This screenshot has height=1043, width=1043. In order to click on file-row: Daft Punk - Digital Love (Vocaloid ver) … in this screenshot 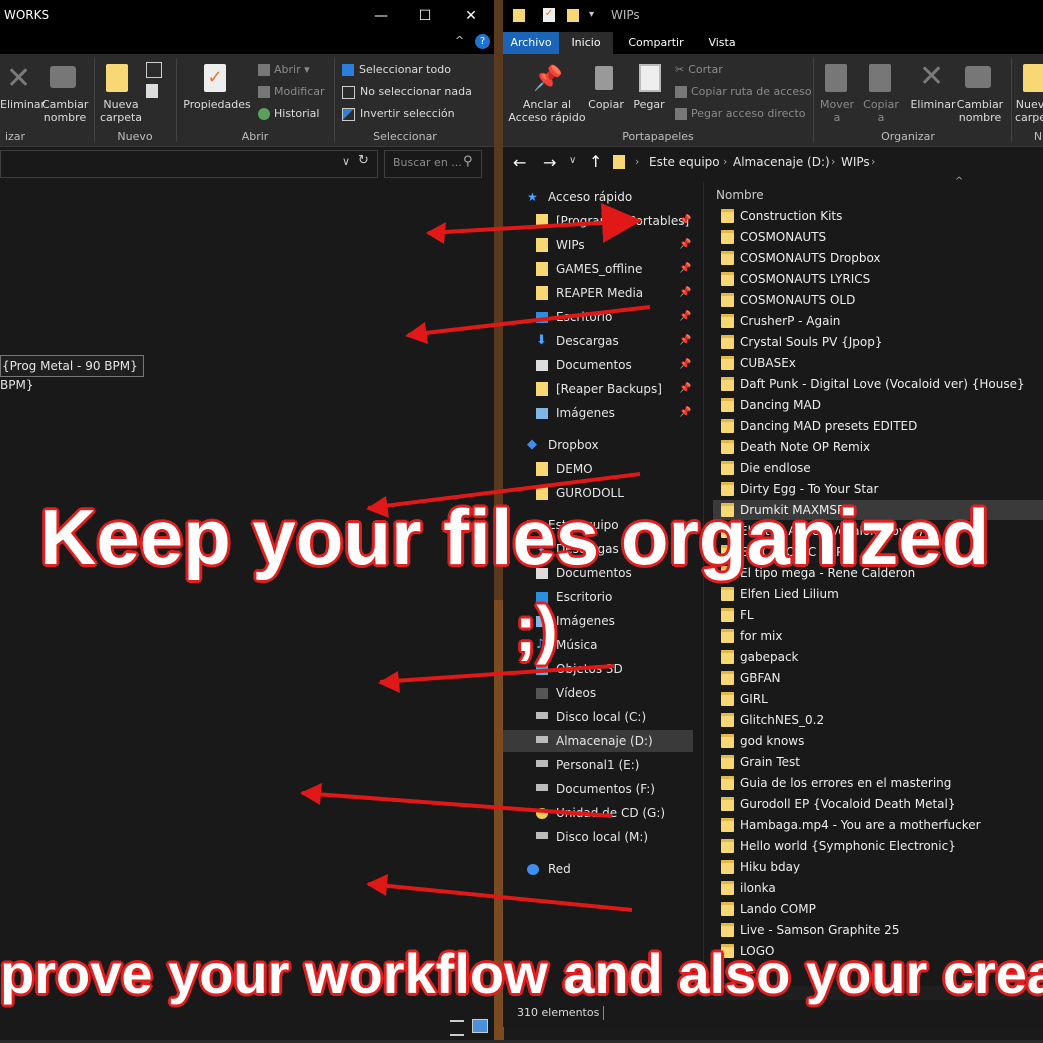, I will do `click(878, 384)`.